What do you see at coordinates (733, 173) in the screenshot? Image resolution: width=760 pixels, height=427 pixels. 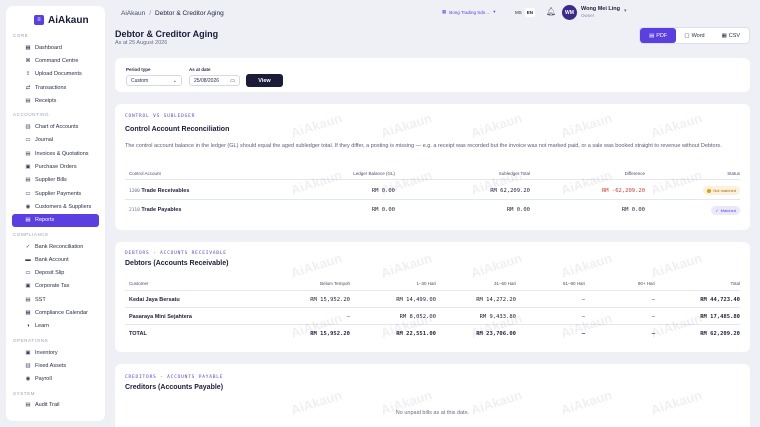 I see `col-status: Status` at bounding box center [733, 173].